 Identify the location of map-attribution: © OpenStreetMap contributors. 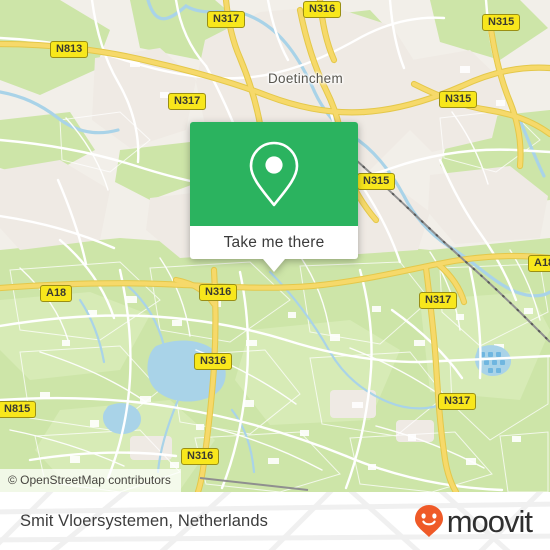
(90, 480).